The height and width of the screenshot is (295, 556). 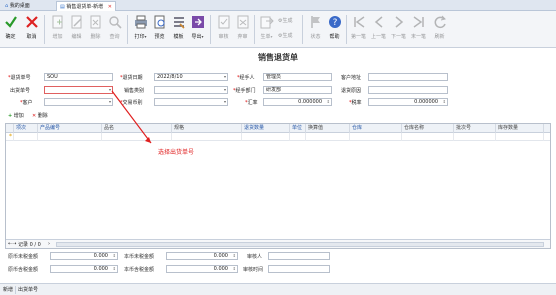 What do you see at coordinates (278, 289) in the screenshot?
I see `status-bar: 新增 出货单号` at bounding box center [278, 289].